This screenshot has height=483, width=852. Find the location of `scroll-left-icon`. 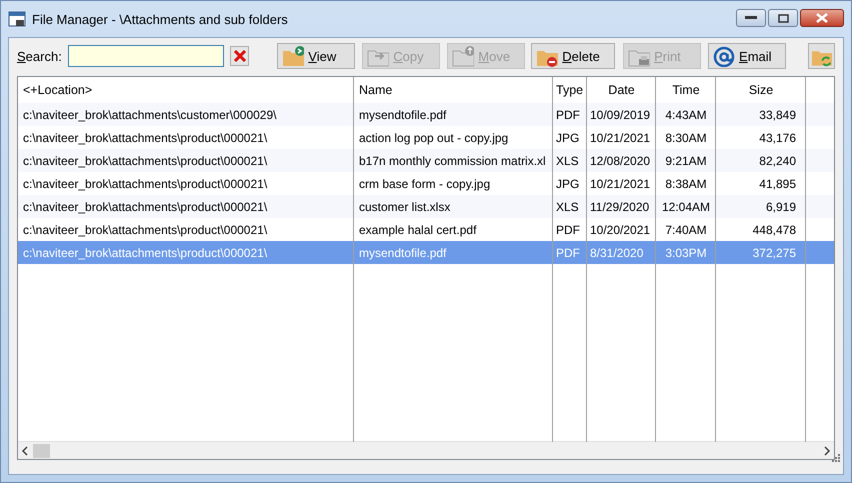

scroll-left-icon is located at coordinates (25, 451).